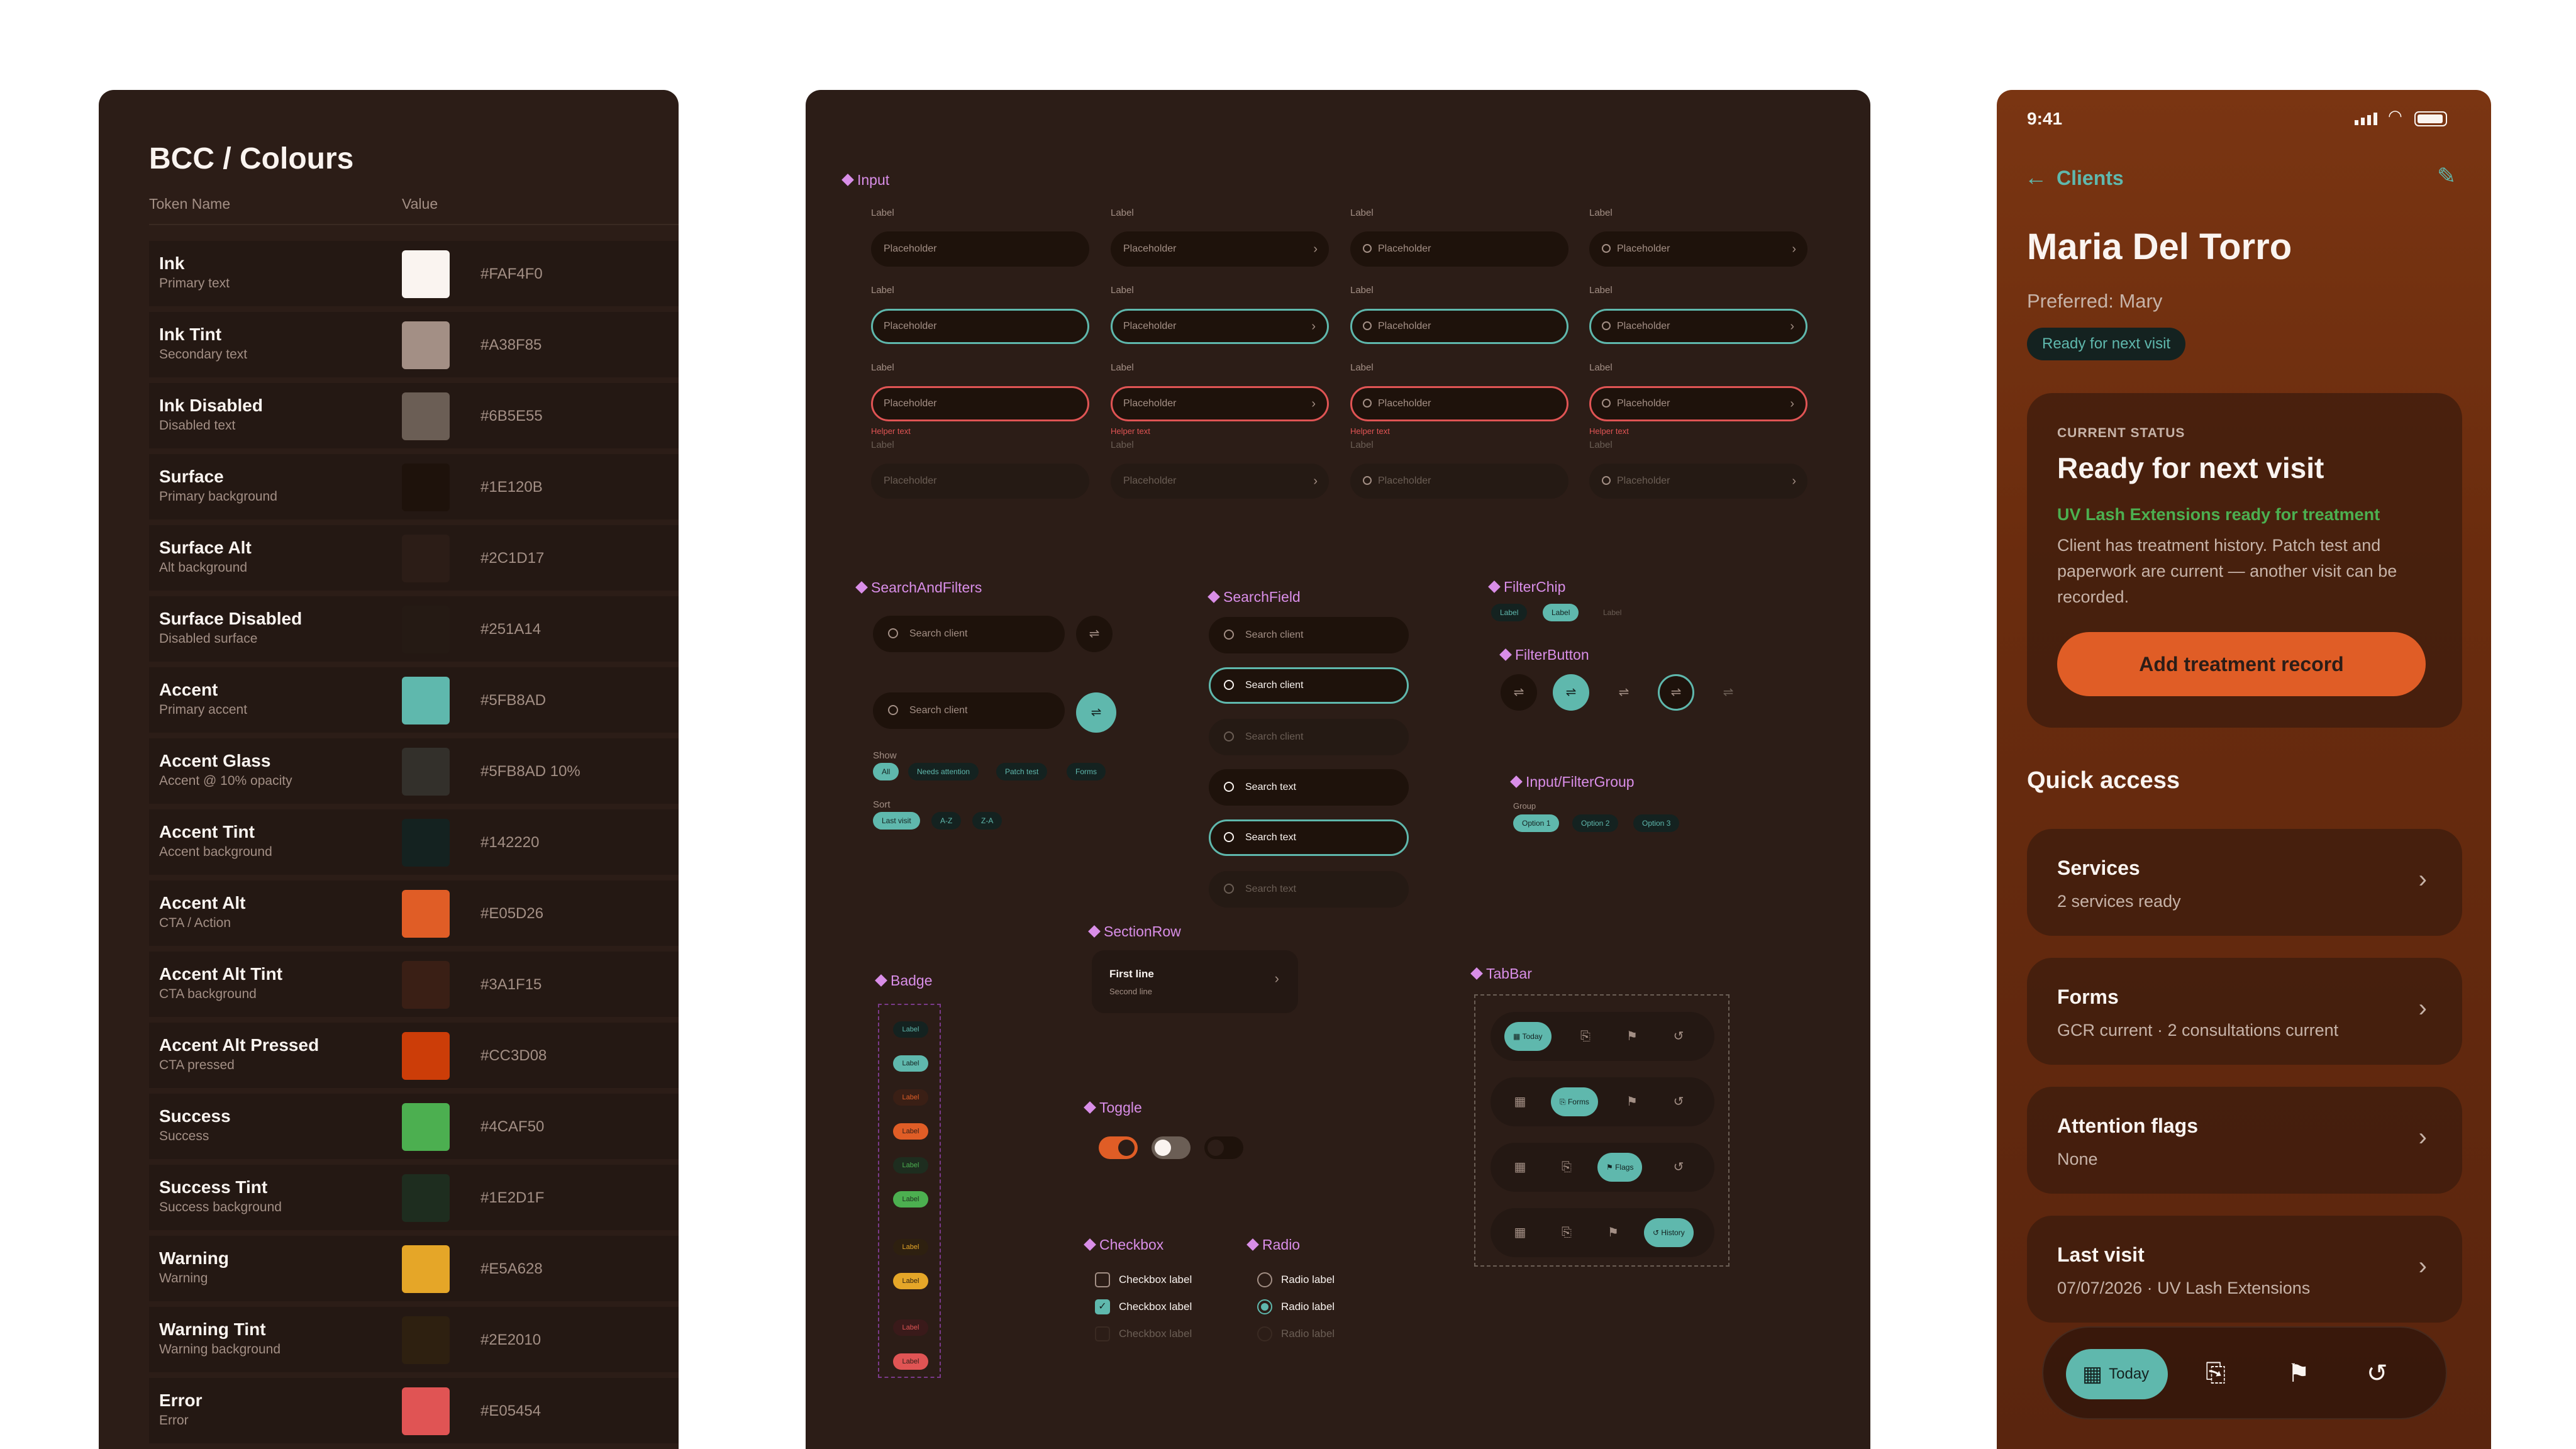  I want to click on quick-access-title: Services, so click(2098, 868).